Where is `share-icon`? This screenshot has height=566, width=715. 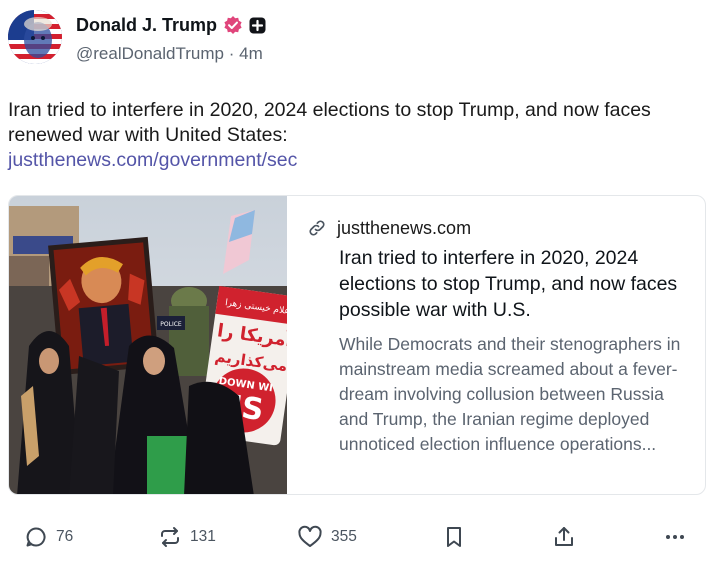
share-icon is located at coordinates (564, 537).